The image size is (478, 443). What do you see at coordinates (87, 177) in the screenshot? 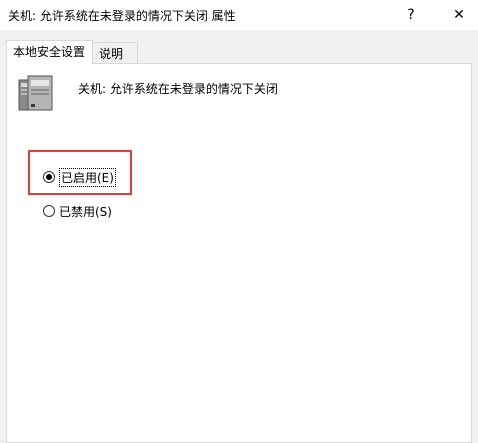
I see `enabled-radio-label: 已启用(E)` at bounding box center [87, 177].